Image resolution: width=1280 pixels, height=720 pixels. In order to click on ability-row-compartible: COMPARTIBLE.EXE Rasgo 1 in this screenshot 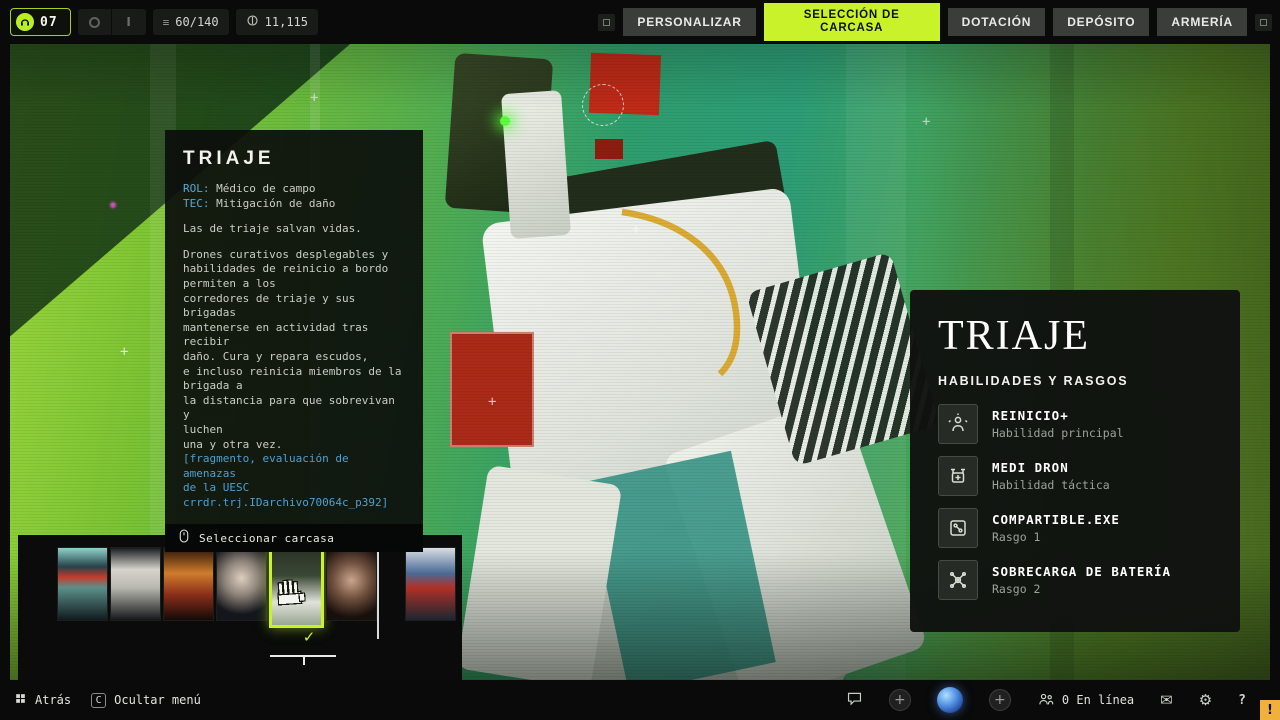, I will do `click(1075, 528)`.